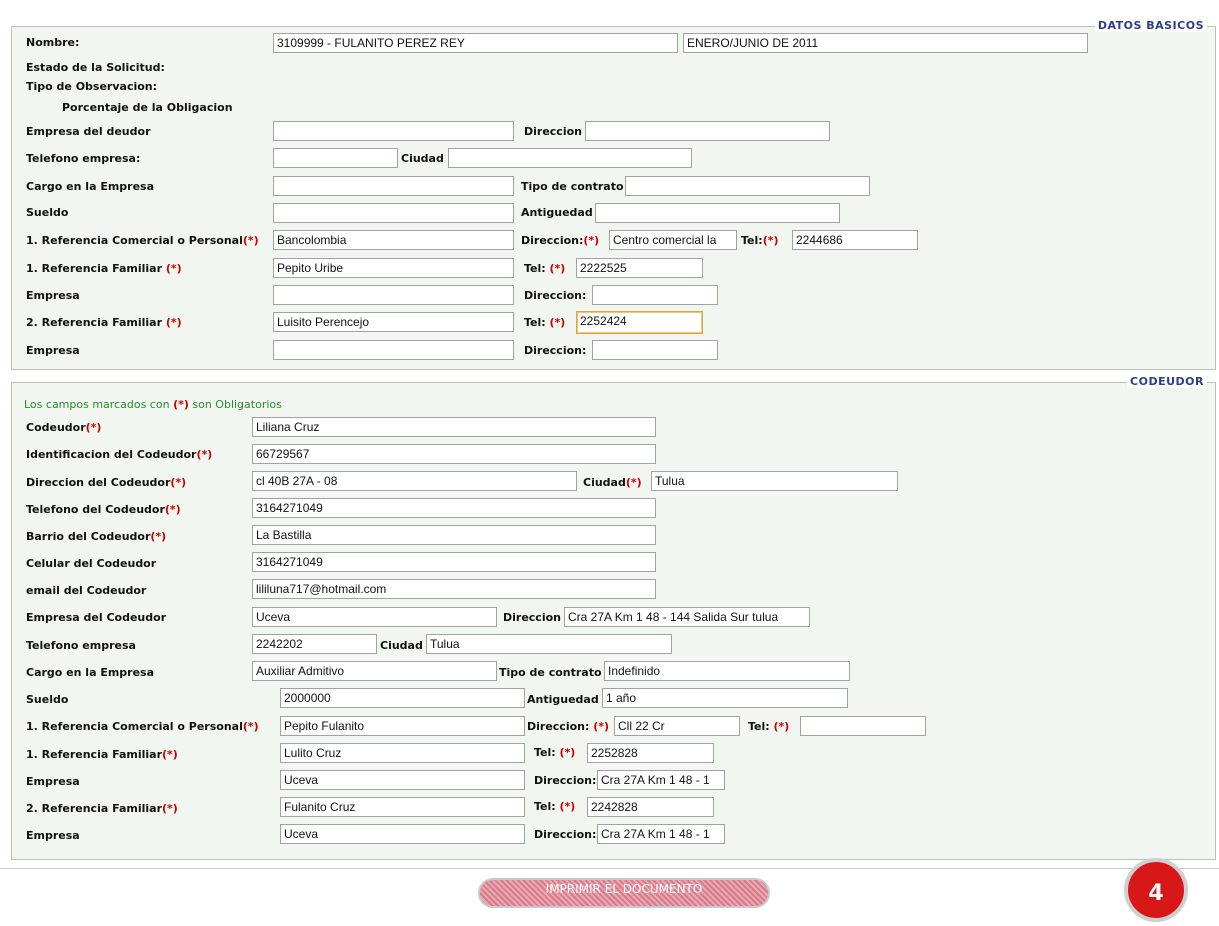  Describe the element at coordinates (475, 43) in the screenshot. I see `nombre-field: 3109999 - FULANITO PEREZ REY` at that location.